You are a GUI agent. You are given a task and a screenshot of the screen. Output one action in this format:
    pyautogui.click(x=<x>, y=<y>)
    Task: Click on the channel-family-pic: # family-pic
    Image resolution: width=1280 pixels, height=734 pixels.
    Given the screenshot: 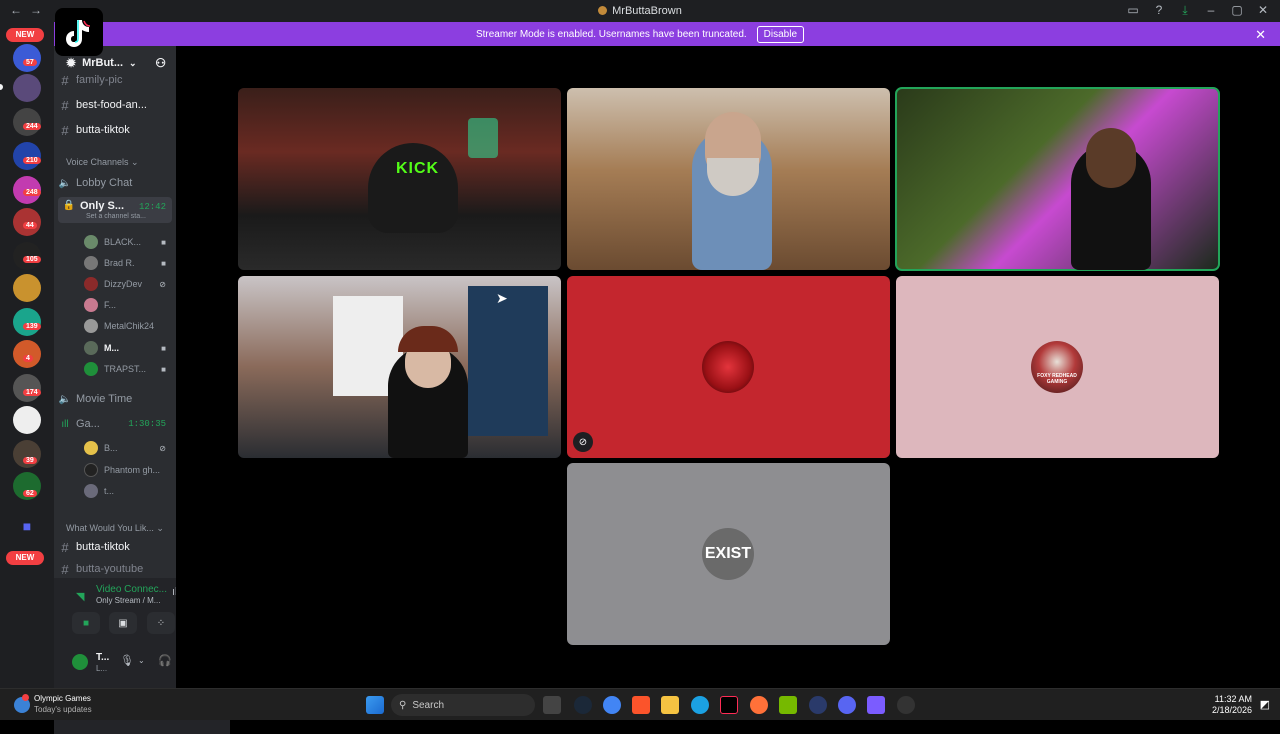 What is the action you would take?
    pyautogui.click(x=115, y=80)
    